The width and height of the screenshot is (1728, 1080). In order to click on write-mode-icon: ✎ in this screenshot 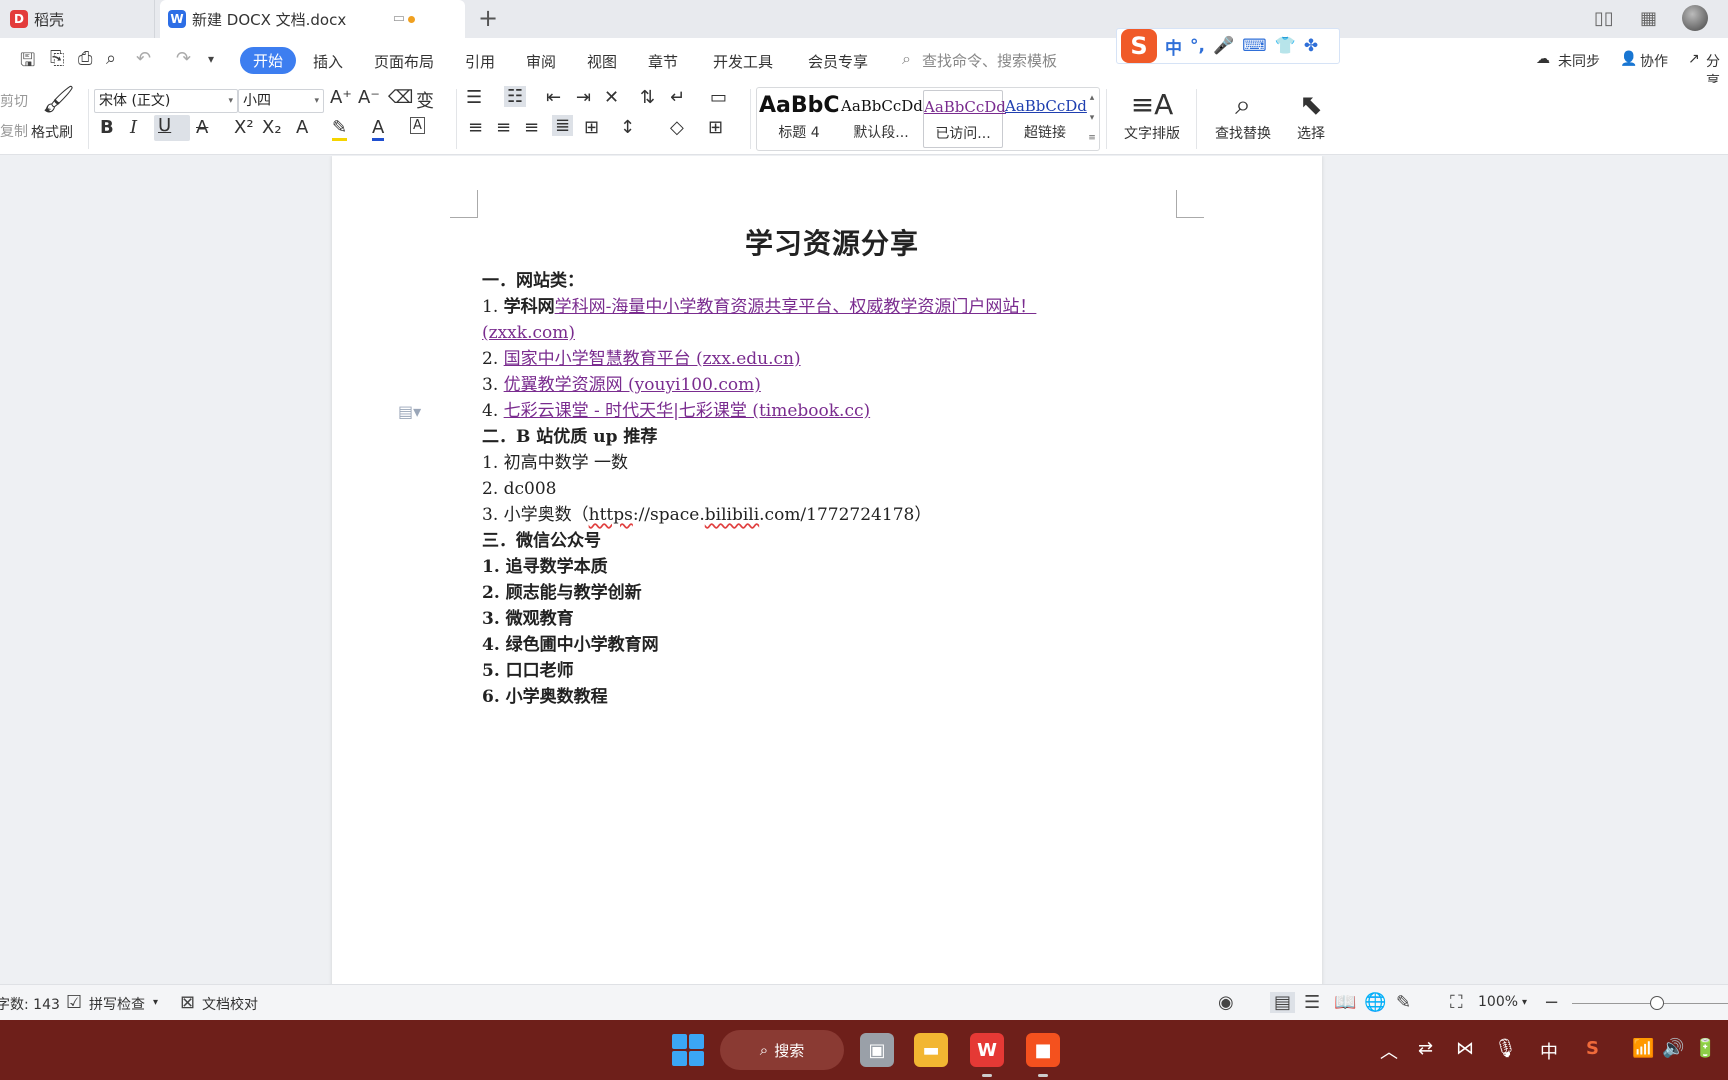, I will do `click(1403, 1002)`.